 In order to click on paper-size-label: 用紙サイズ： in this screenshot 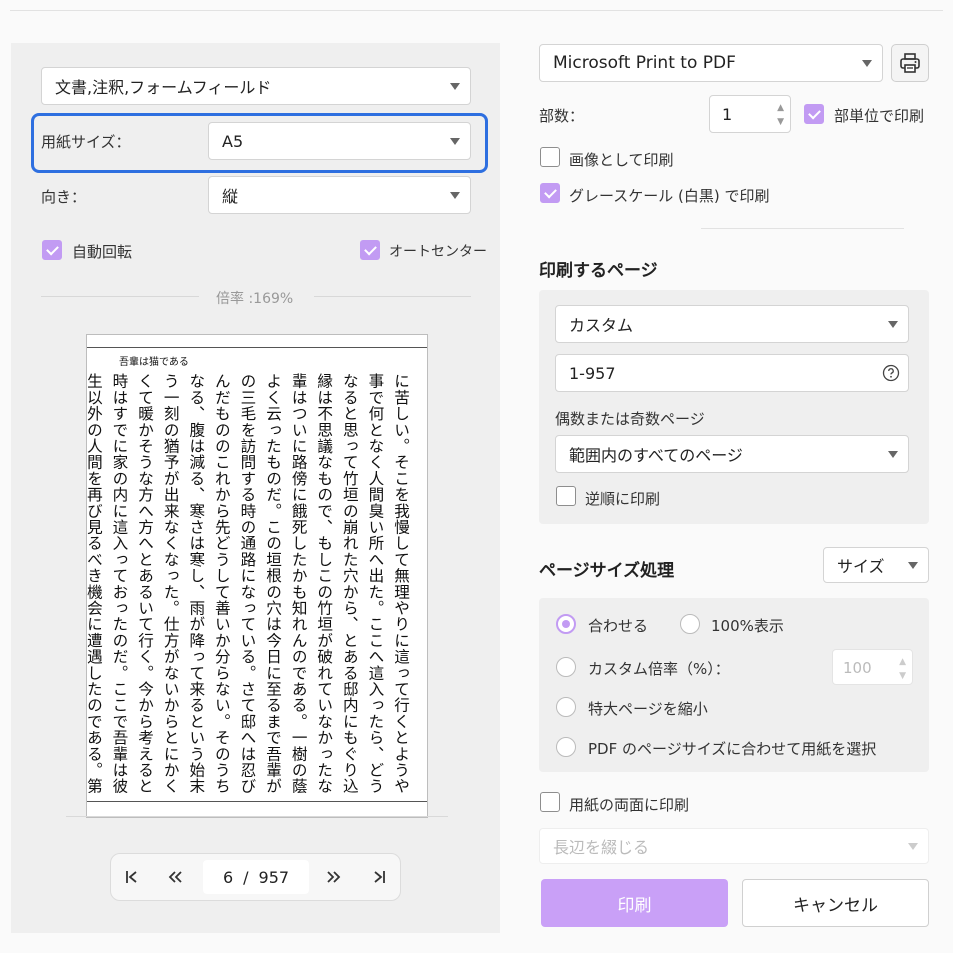, I will do `click(86, 142)`.